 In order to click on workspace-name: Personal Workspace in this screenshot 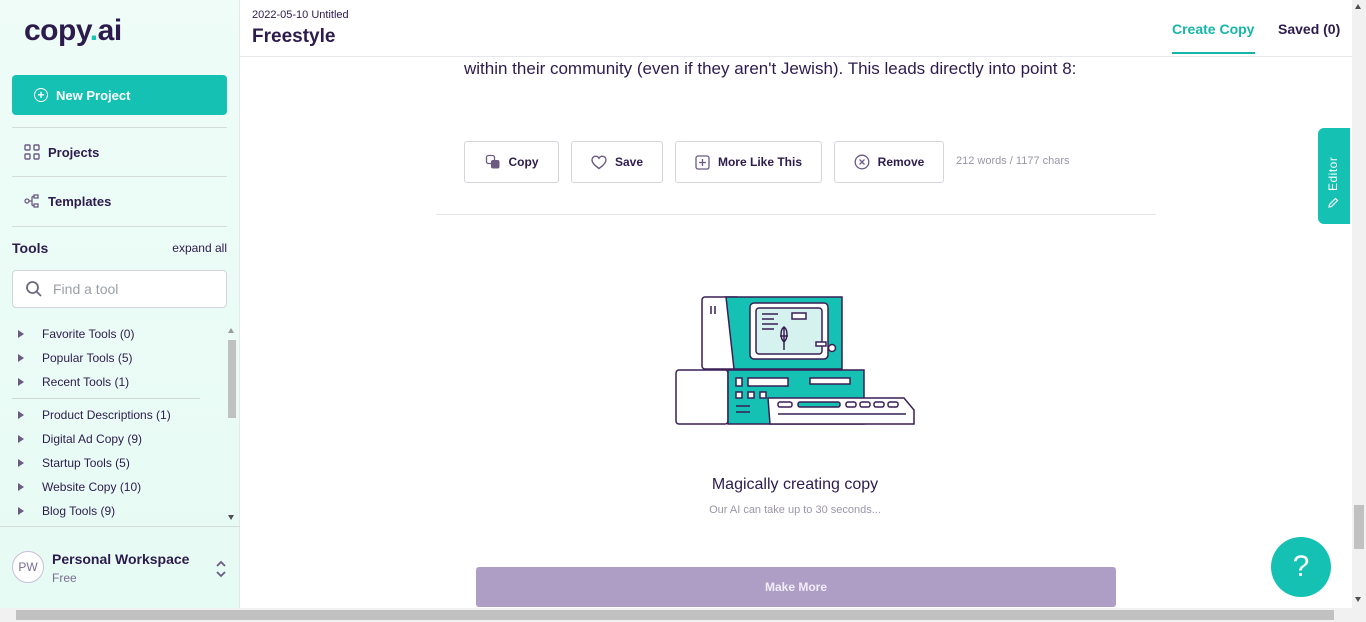, I will do `click(121, 559)`.